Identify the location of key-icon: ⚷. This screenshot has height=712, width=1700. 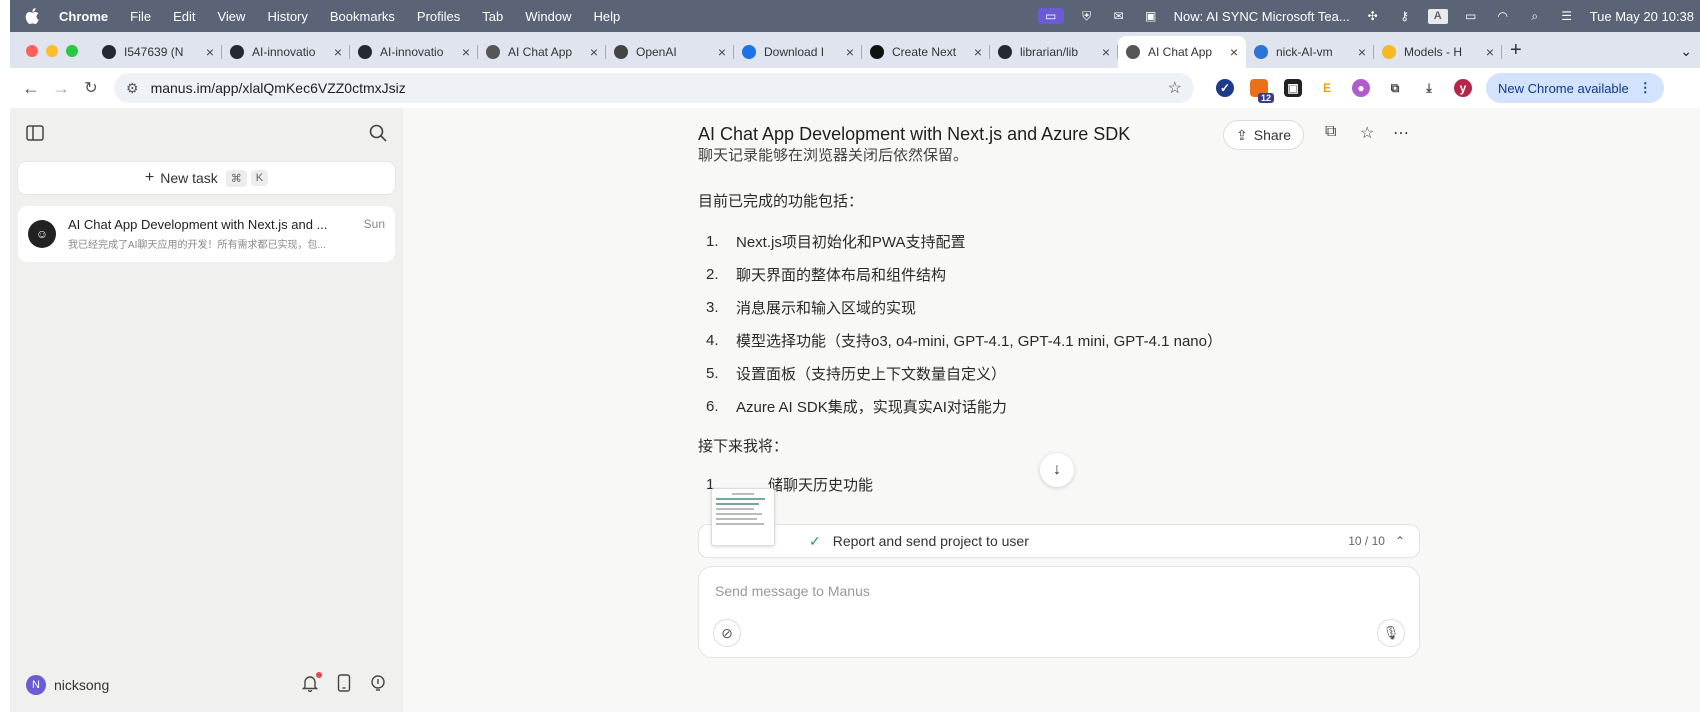
(1405, 16).